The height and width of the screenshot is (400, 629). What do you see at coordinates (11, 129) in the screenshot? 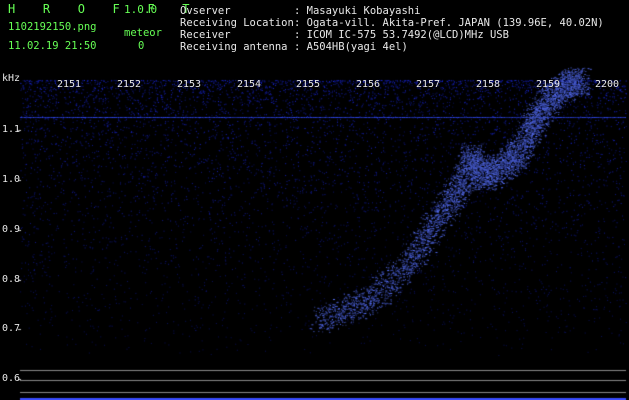
I see `y-label: 1.1` at bounding box center [11, 129].